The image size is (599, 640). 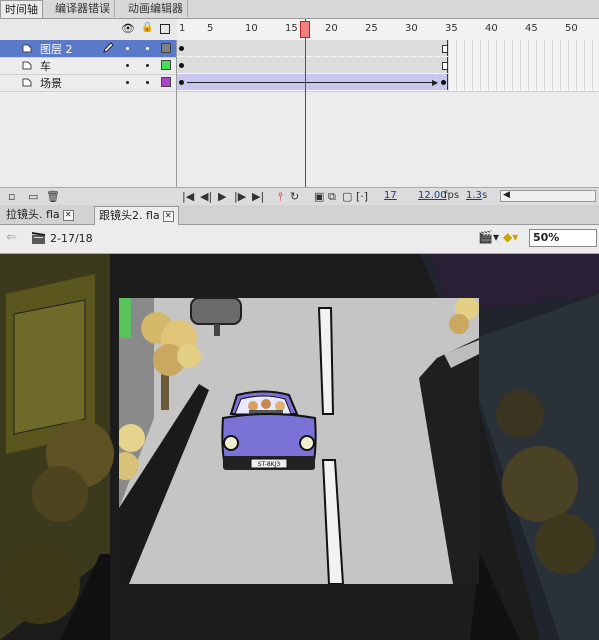 I want to click on layer-name: 场景, so click(x=51, y=83).